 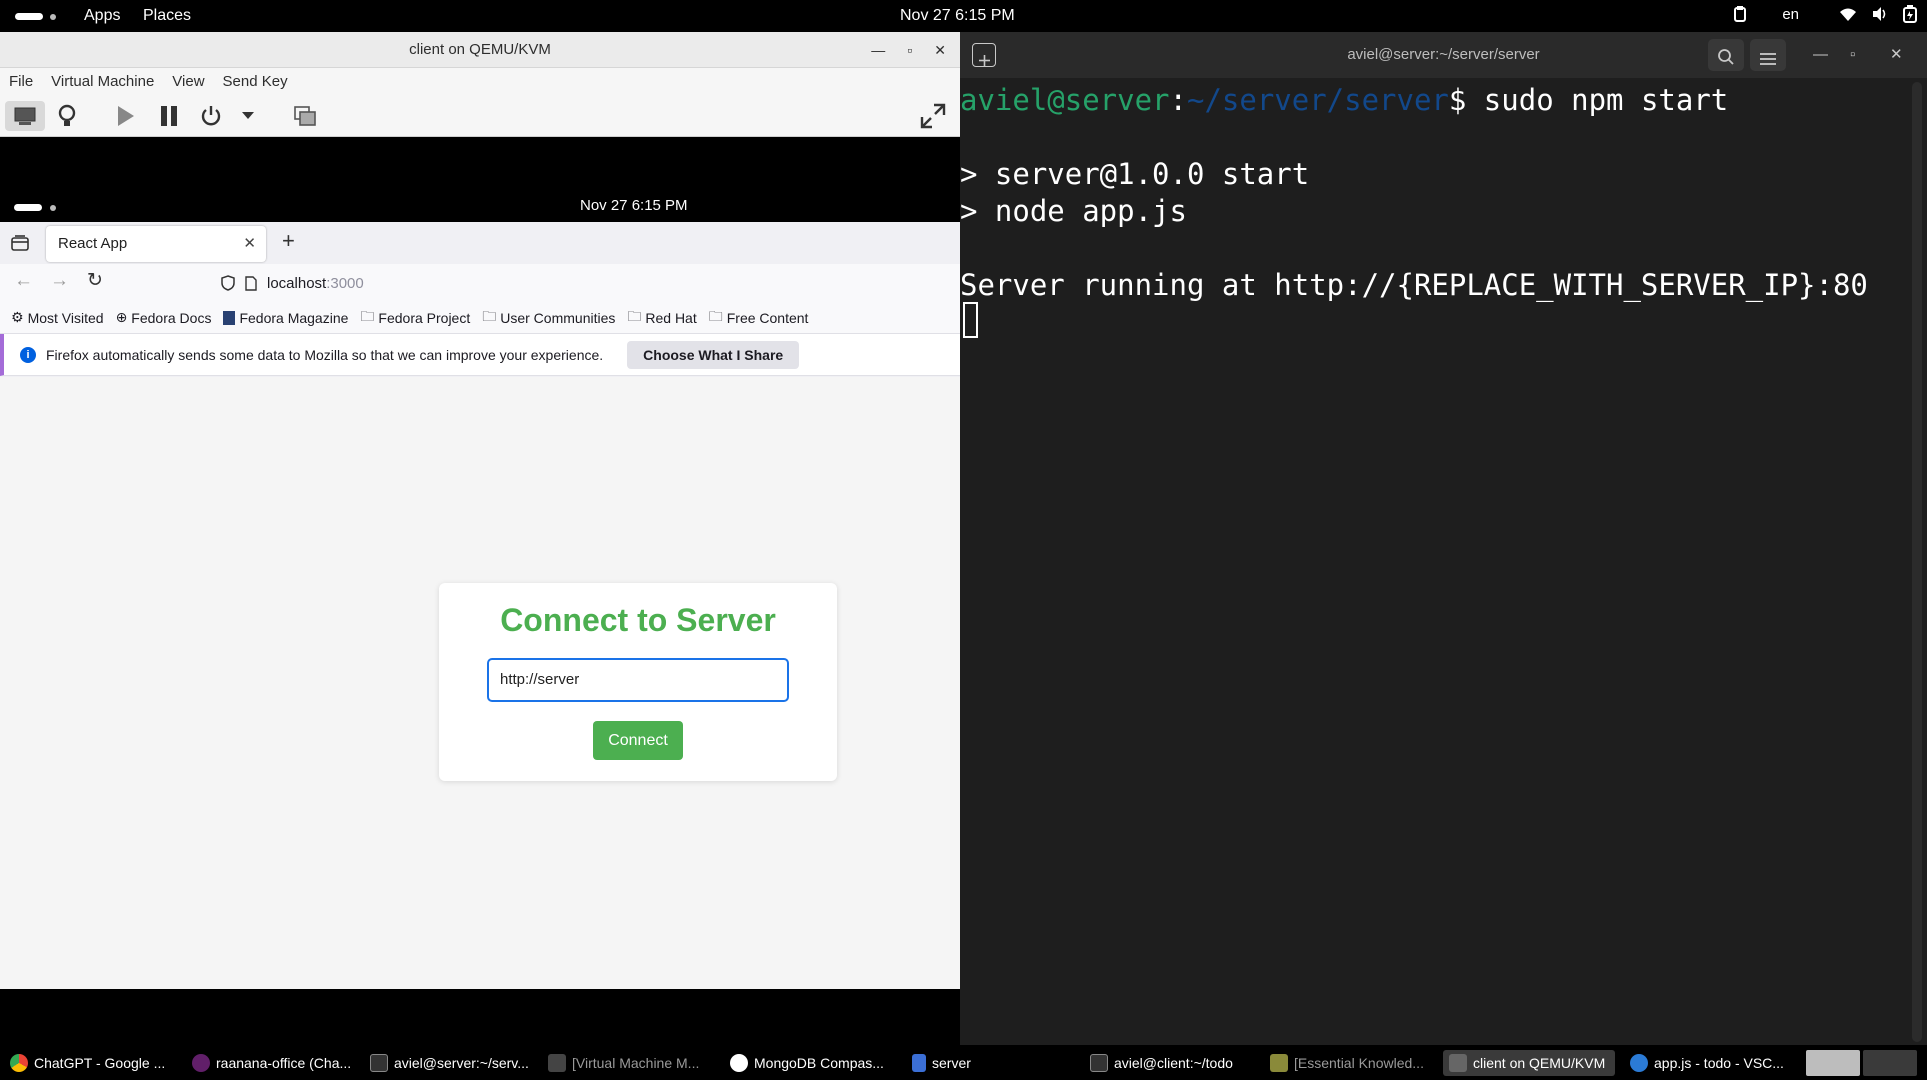 What do you see at coordinates (938, 1063) in the screenshot?
I see `task-server: server` at bounding box center [938, 1063].